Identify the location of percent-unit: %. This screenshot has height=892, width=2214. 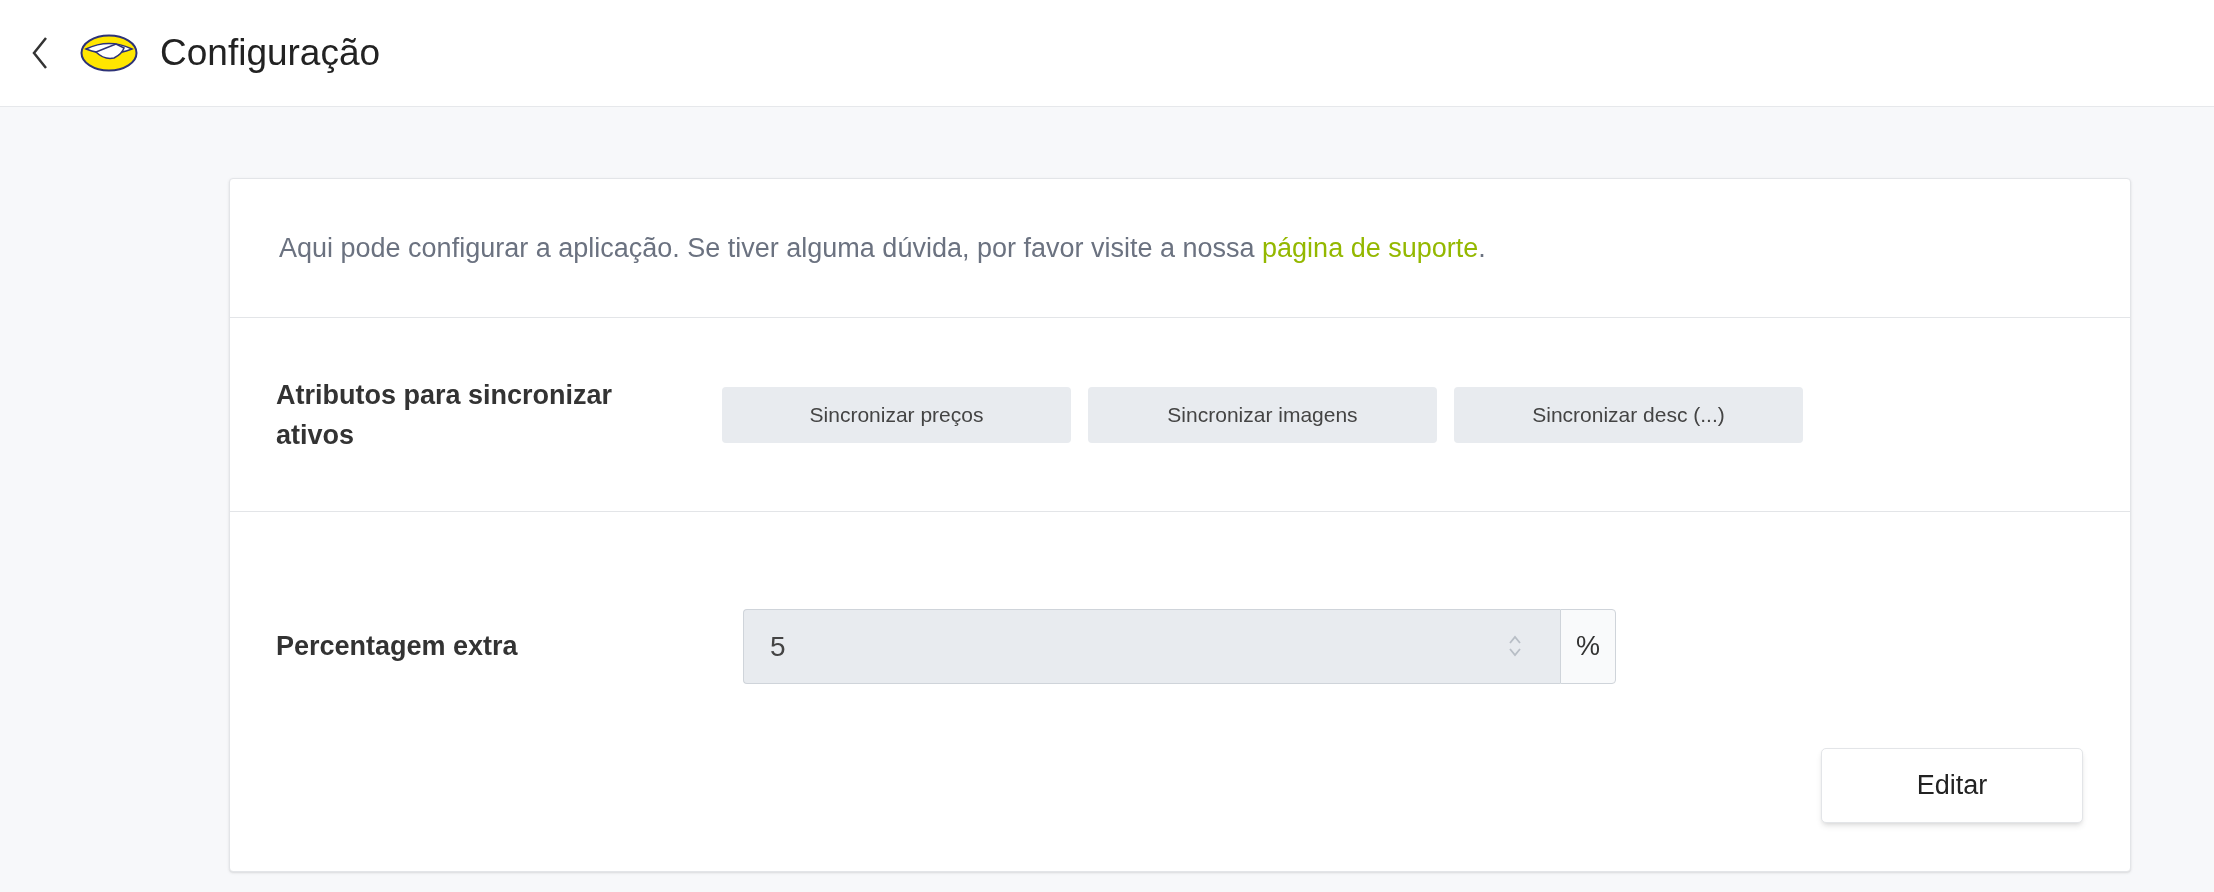
(1588, 646).